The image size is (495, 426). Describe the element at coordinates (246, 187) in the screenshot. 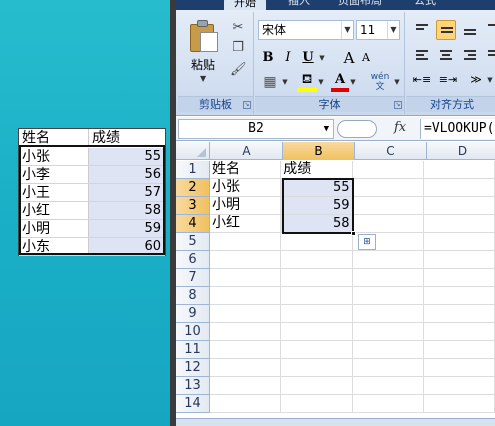

I see `cell-a: 小张` at that location.